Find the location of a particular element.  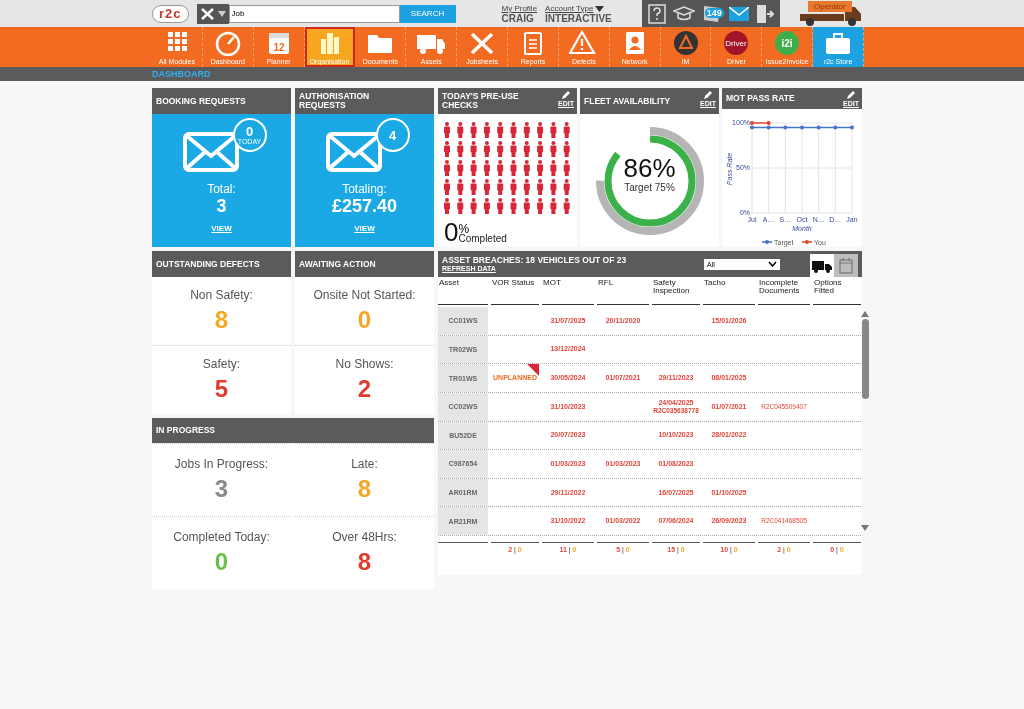

completed-label: Completed is located at coordinates (482, 239).